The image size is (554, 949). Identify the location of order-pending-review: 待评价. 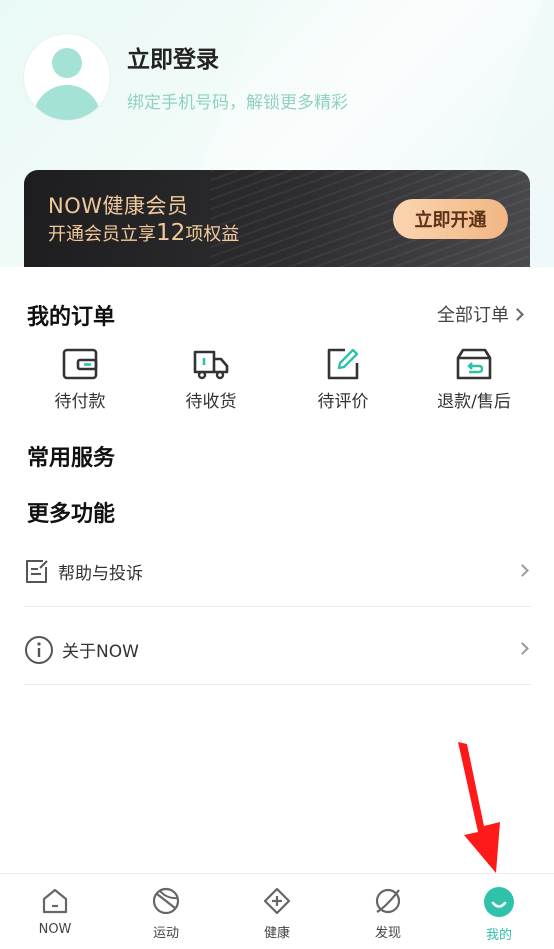
(343, 379).